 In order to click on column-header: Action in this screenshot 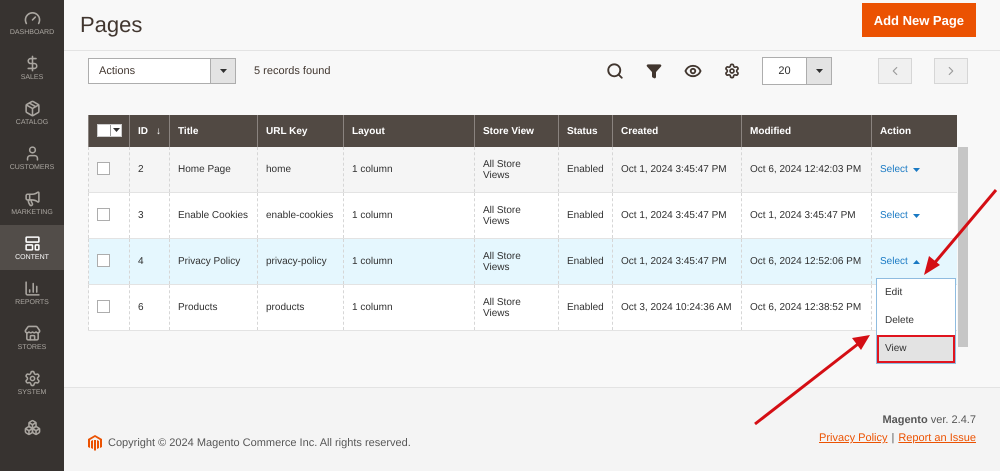, I will do `click(896, 131)`.